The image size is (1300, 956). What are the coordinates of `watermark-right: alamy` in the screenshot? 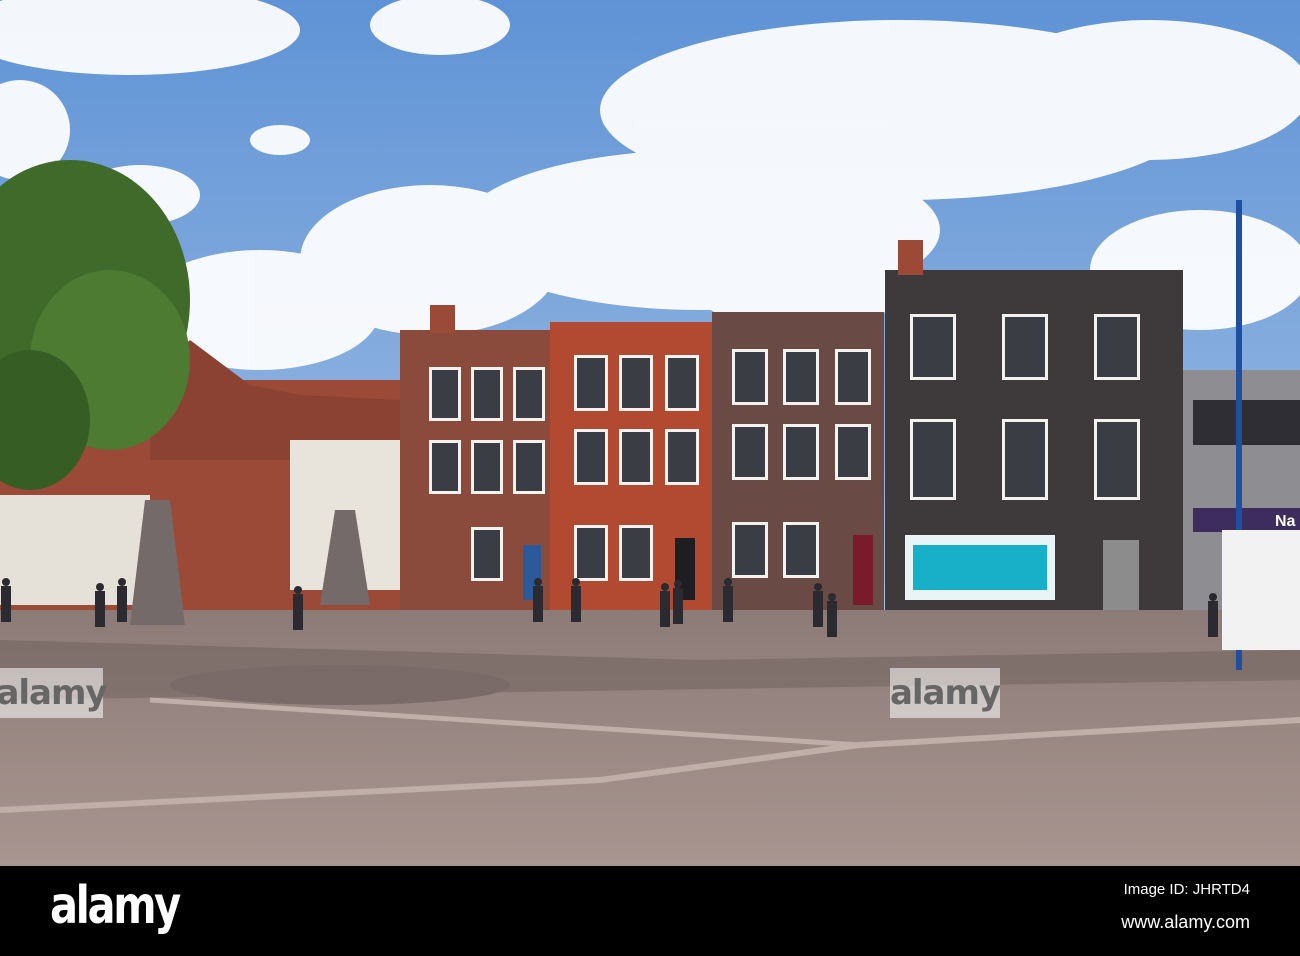 It's located at (945, 693).